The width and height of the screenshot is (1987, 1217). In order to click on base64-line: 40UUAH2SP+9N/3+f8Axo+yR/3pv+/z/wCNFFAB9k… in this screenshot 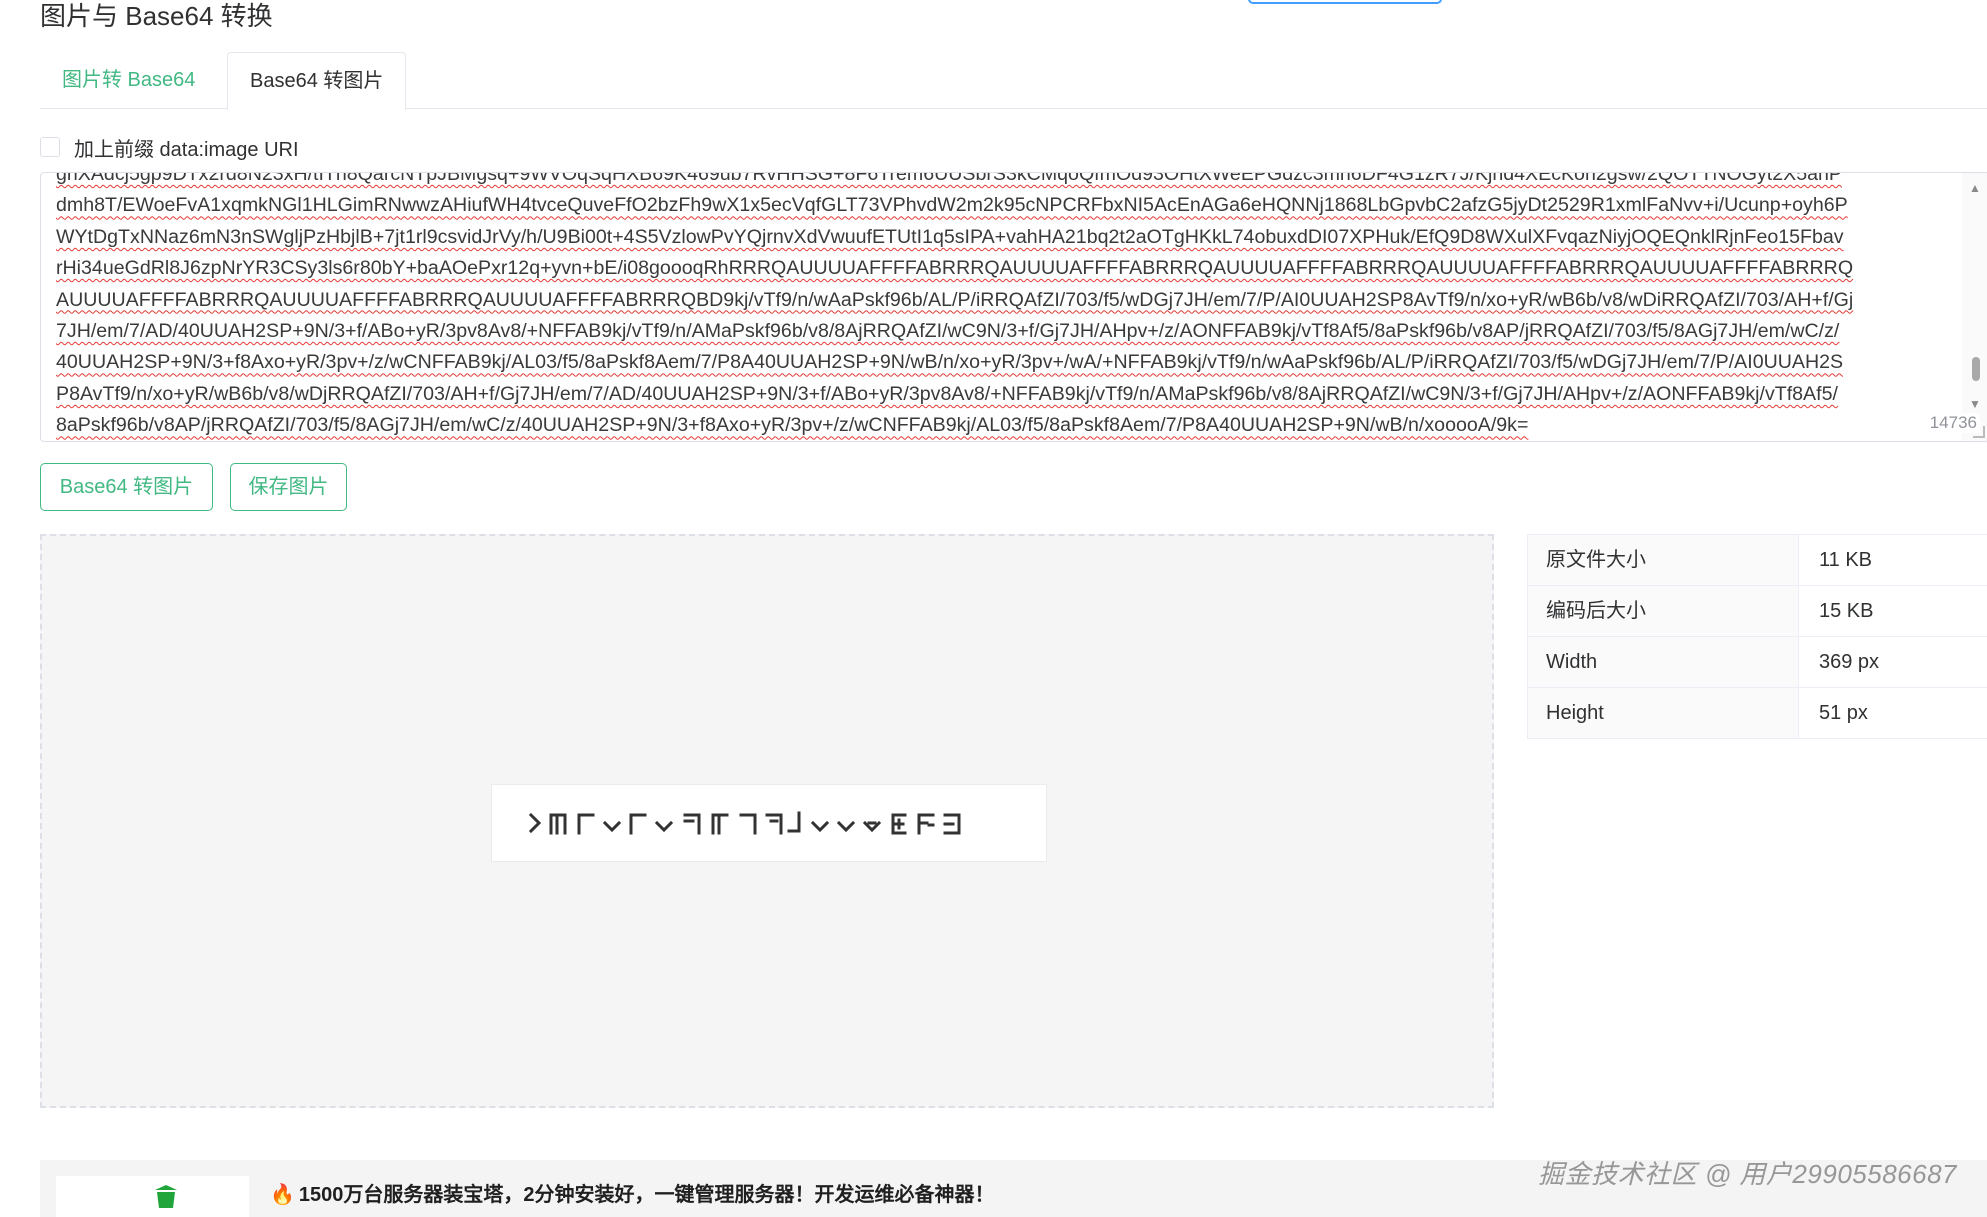, I will do `click(950, 362)`.